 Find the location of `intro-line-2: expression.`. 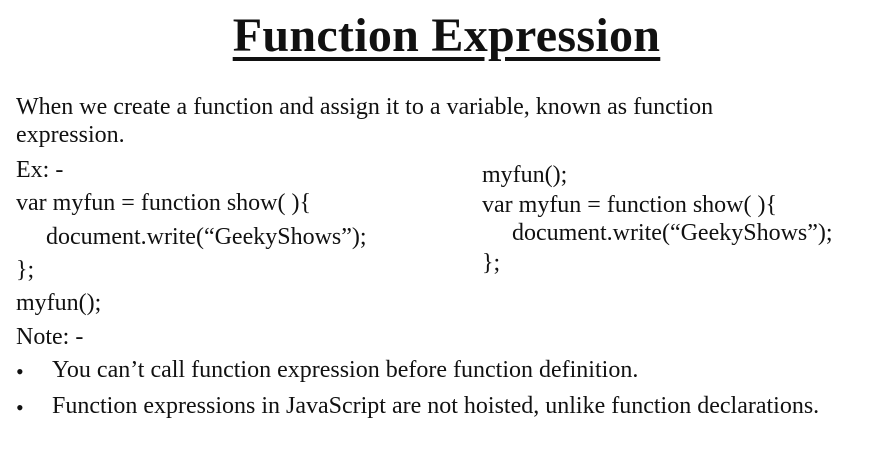

intro-line-2: expression. is located at coordinates (70, 135).